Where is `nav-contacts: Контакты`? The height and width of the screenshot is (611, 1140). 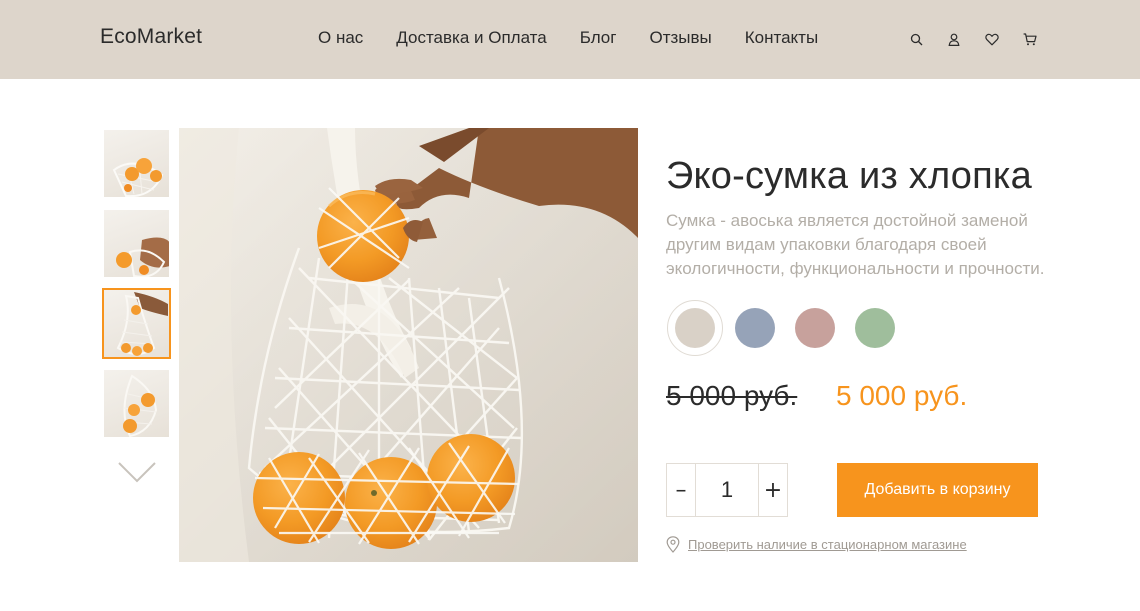 nav-contacts: Контакты is located at coordinates (781, 38).